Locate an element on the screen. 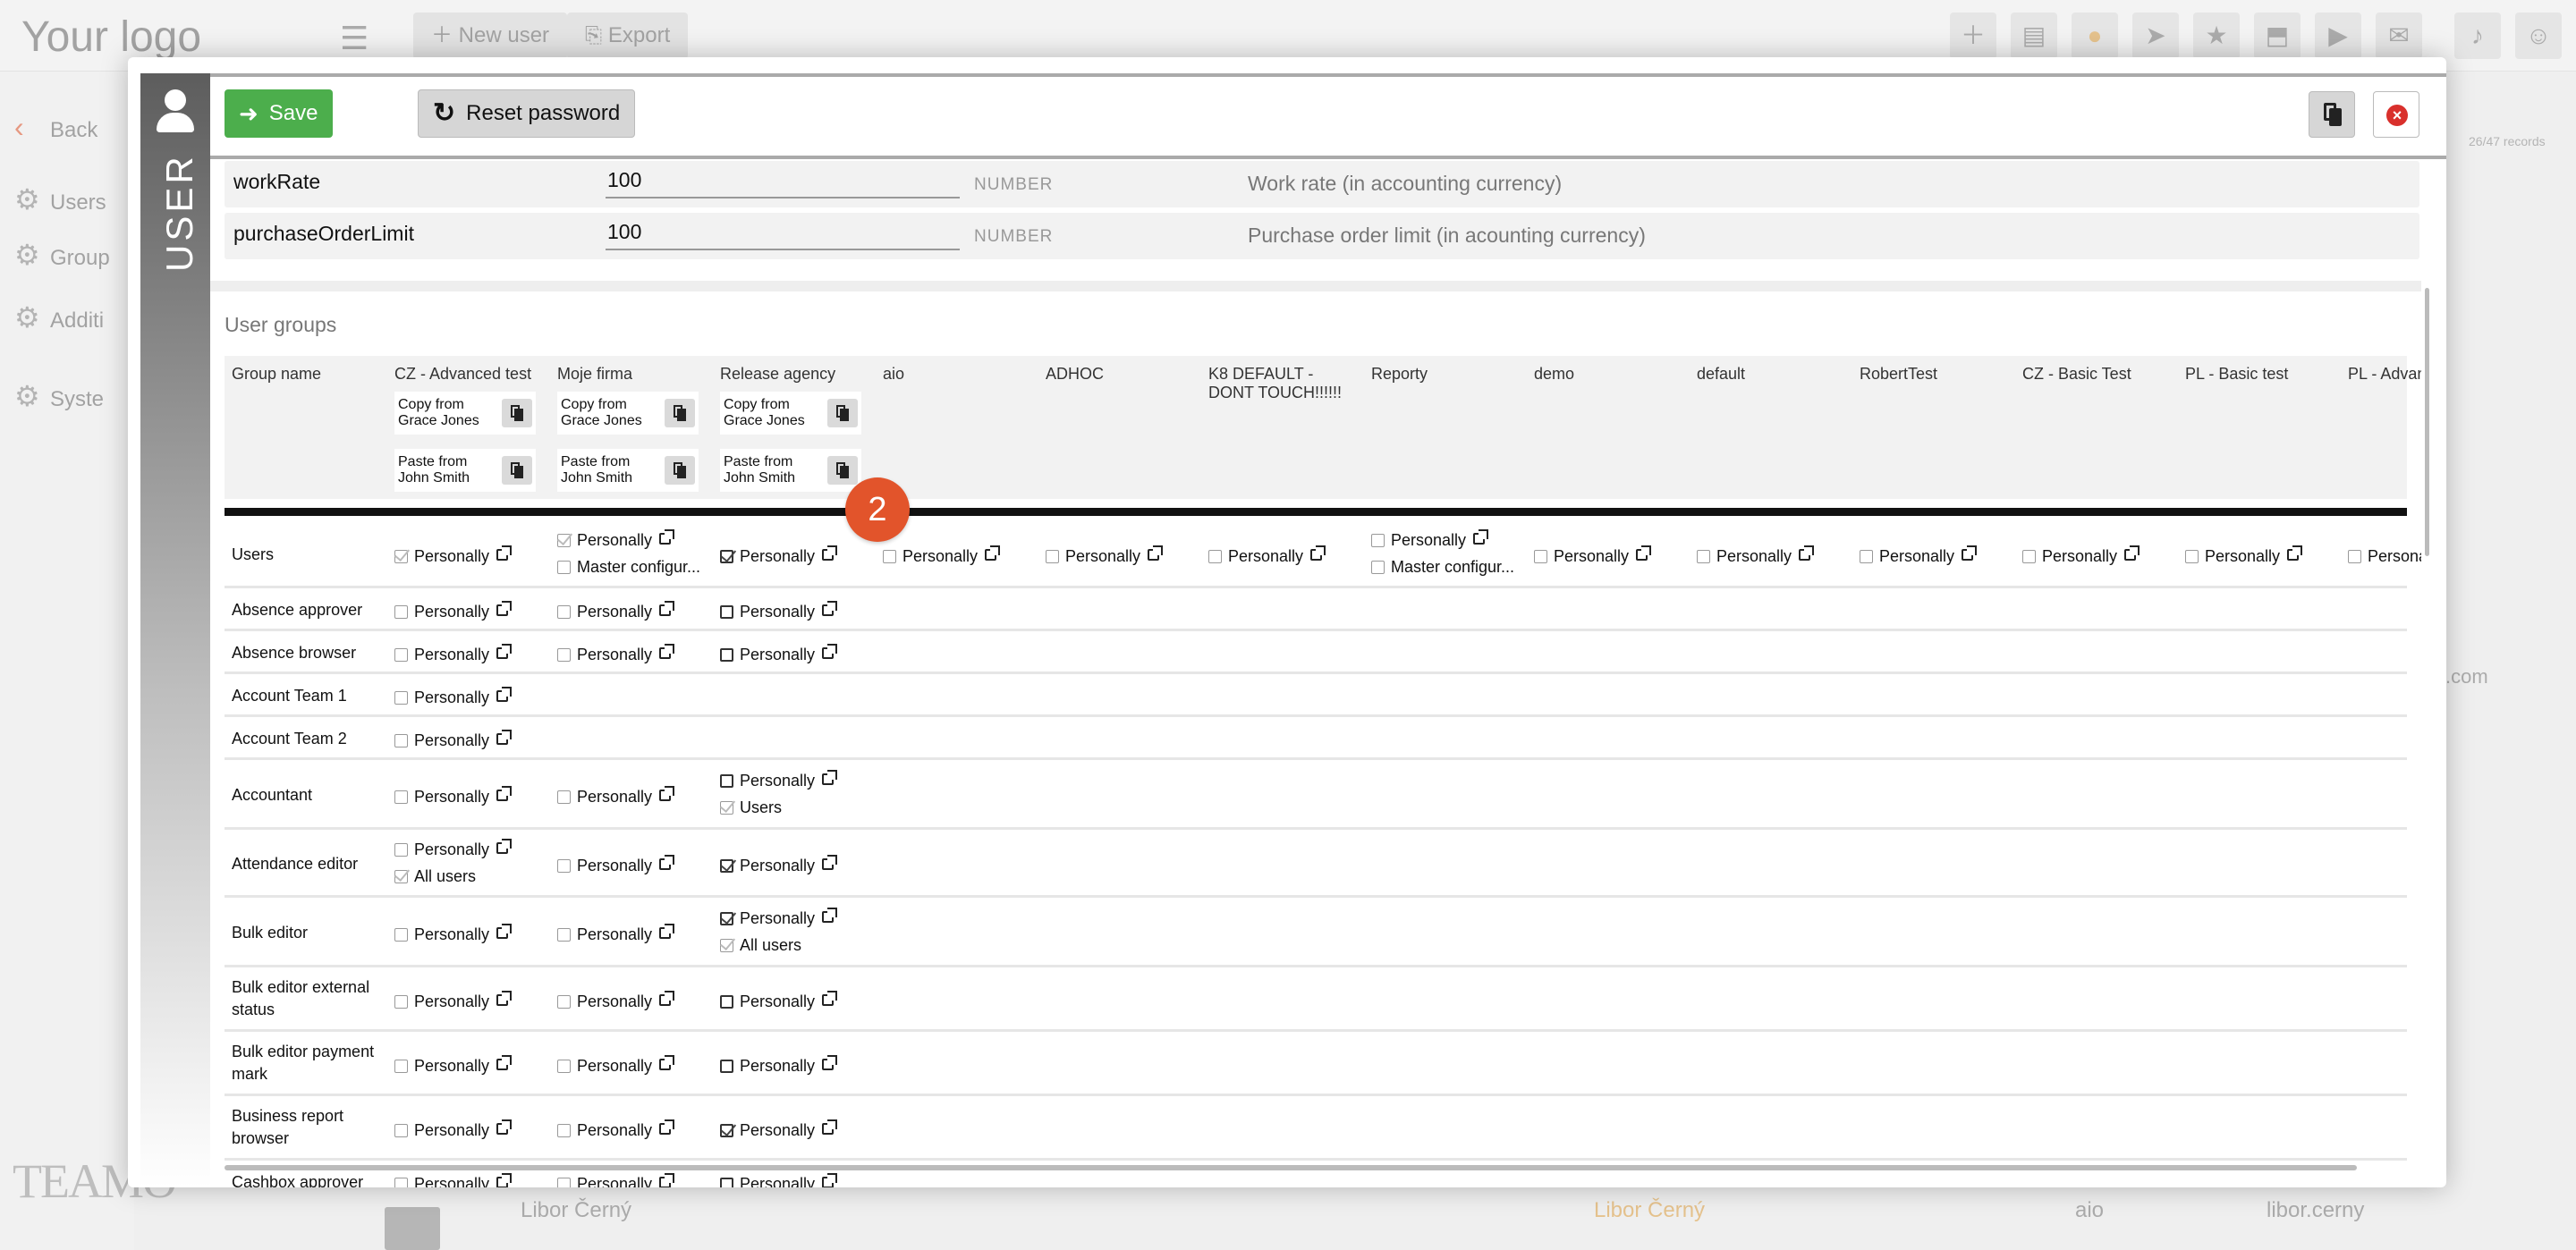  sidebar-item-additional: ⚙ Additi is located at coordinates (59, 317).